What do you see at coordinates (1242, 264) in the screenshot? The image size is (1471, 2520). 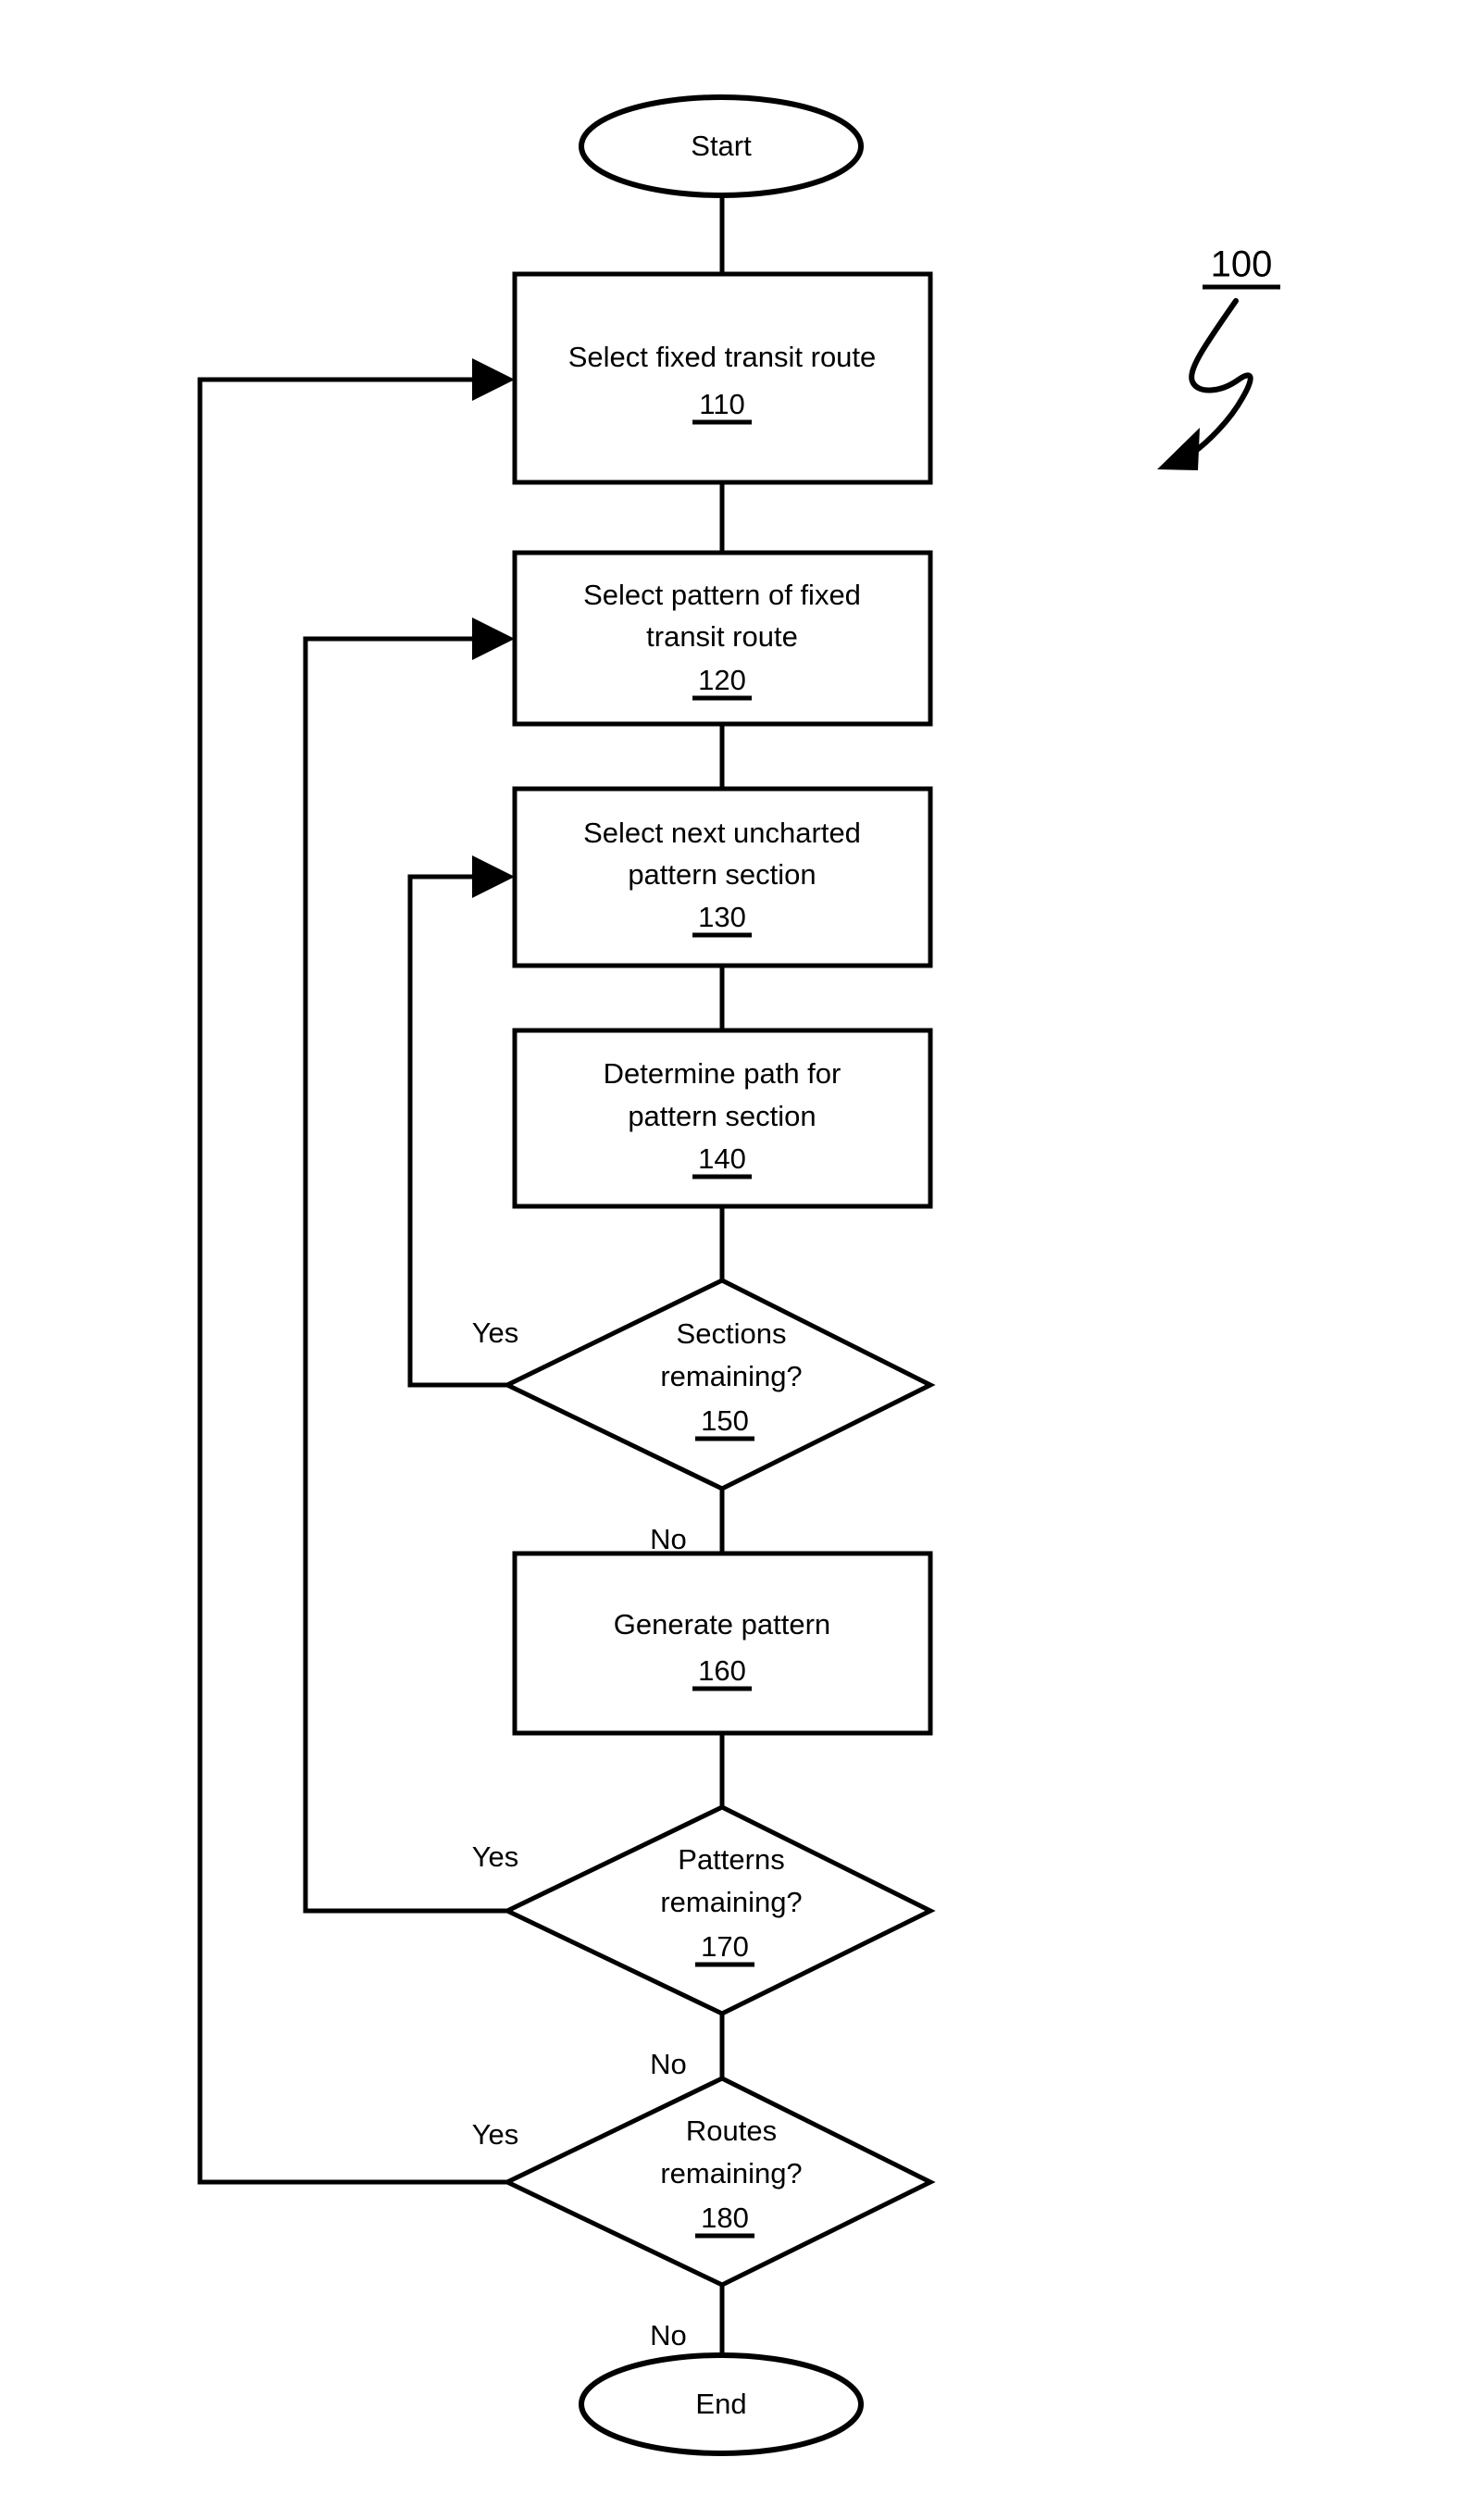 I see `figure-number: 100` at bounding box center [1242, 264].